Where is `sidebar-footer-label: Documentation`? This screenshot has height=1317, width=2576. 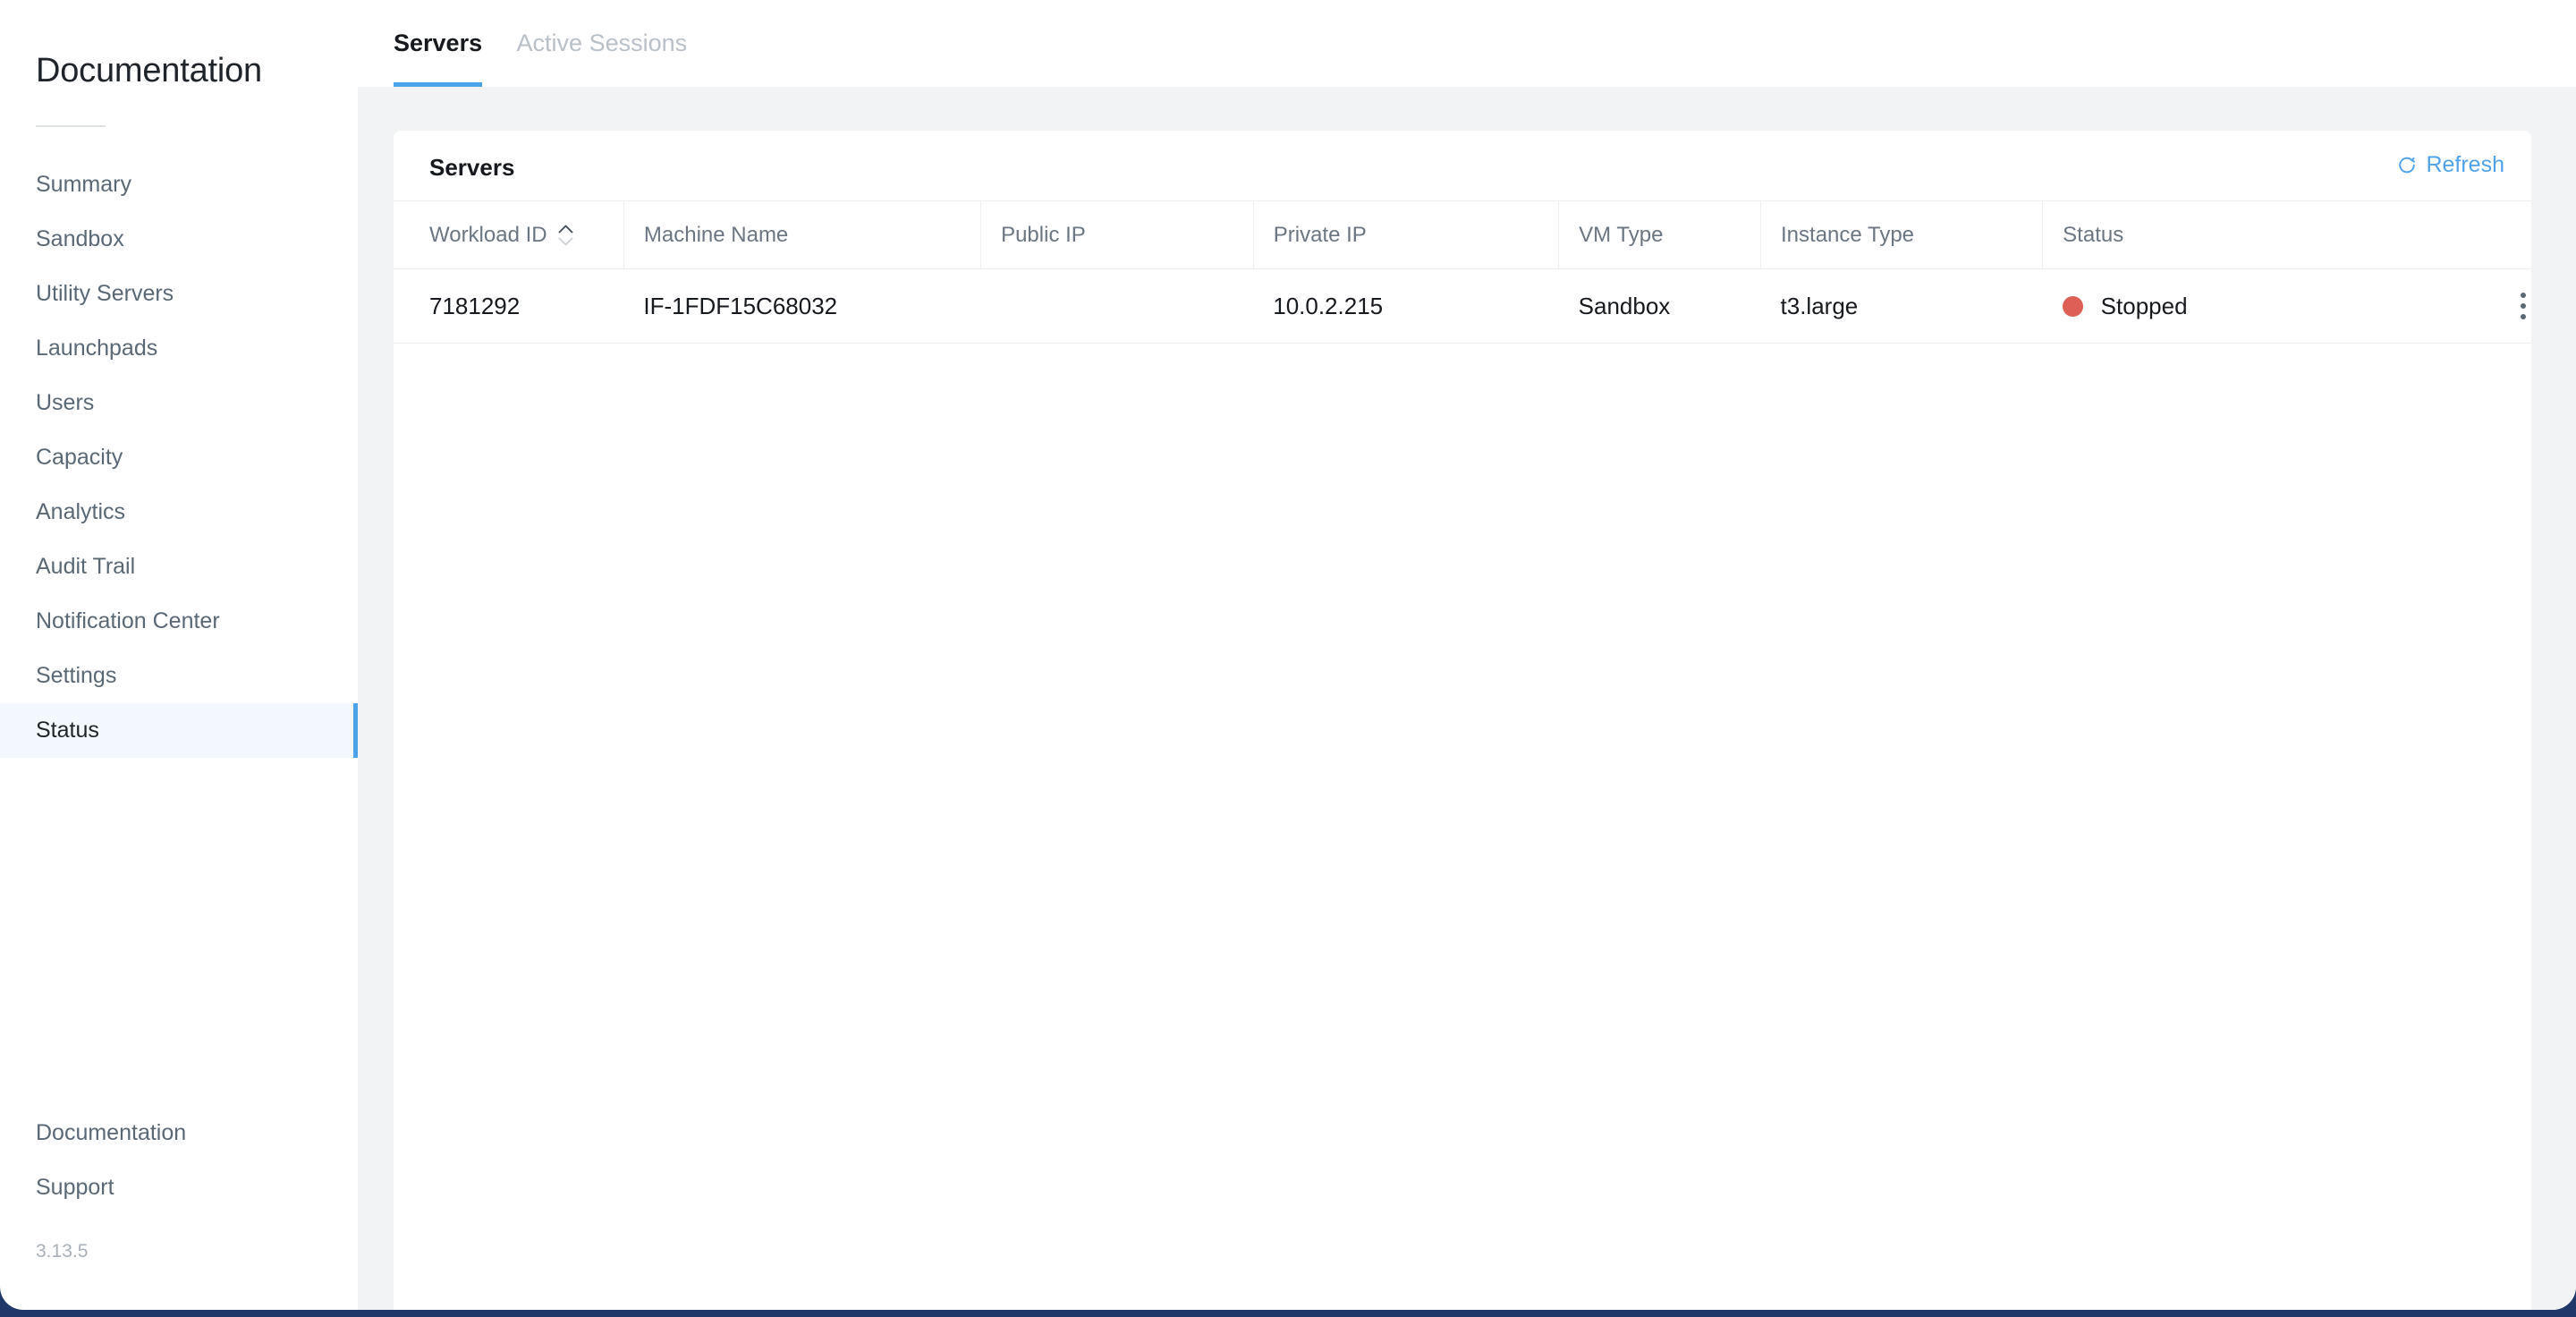
sidebar-footer-label: Documentation is located at coordinates (111, 1132).